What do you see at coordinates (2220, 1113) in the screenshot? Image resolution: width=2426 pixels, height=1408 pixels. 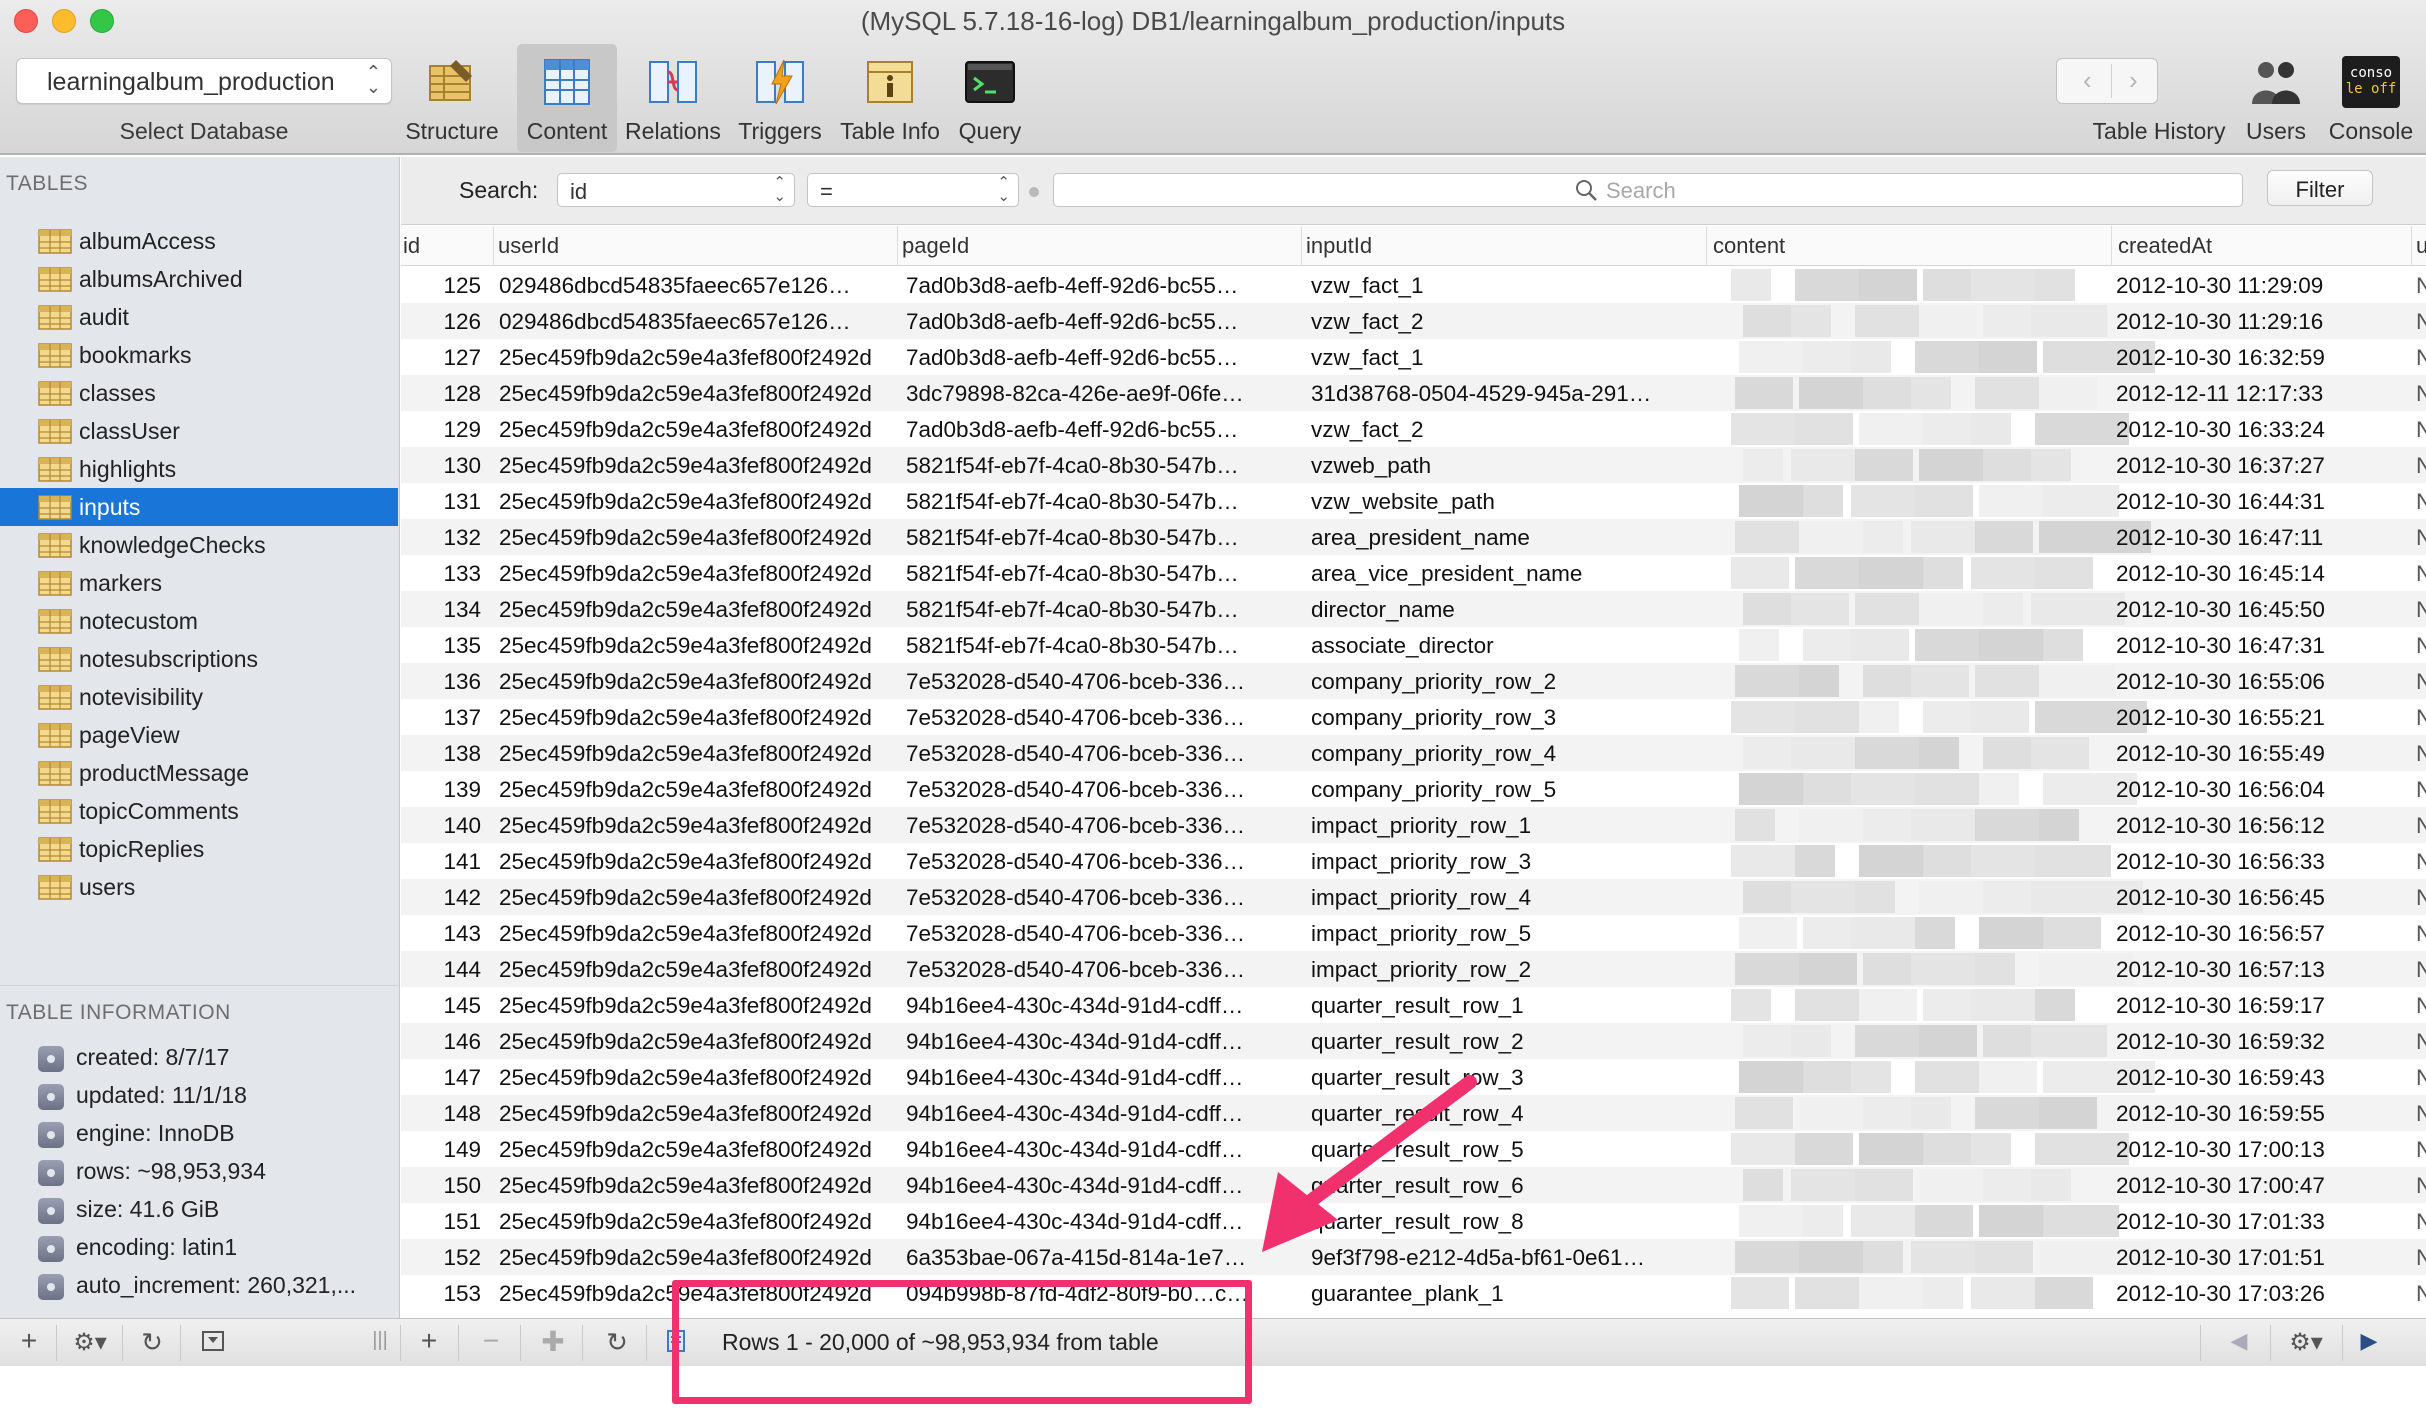 I see `cell-createdat: 2012-10-30 16:59:55` at bounding box center [2220, 1113].